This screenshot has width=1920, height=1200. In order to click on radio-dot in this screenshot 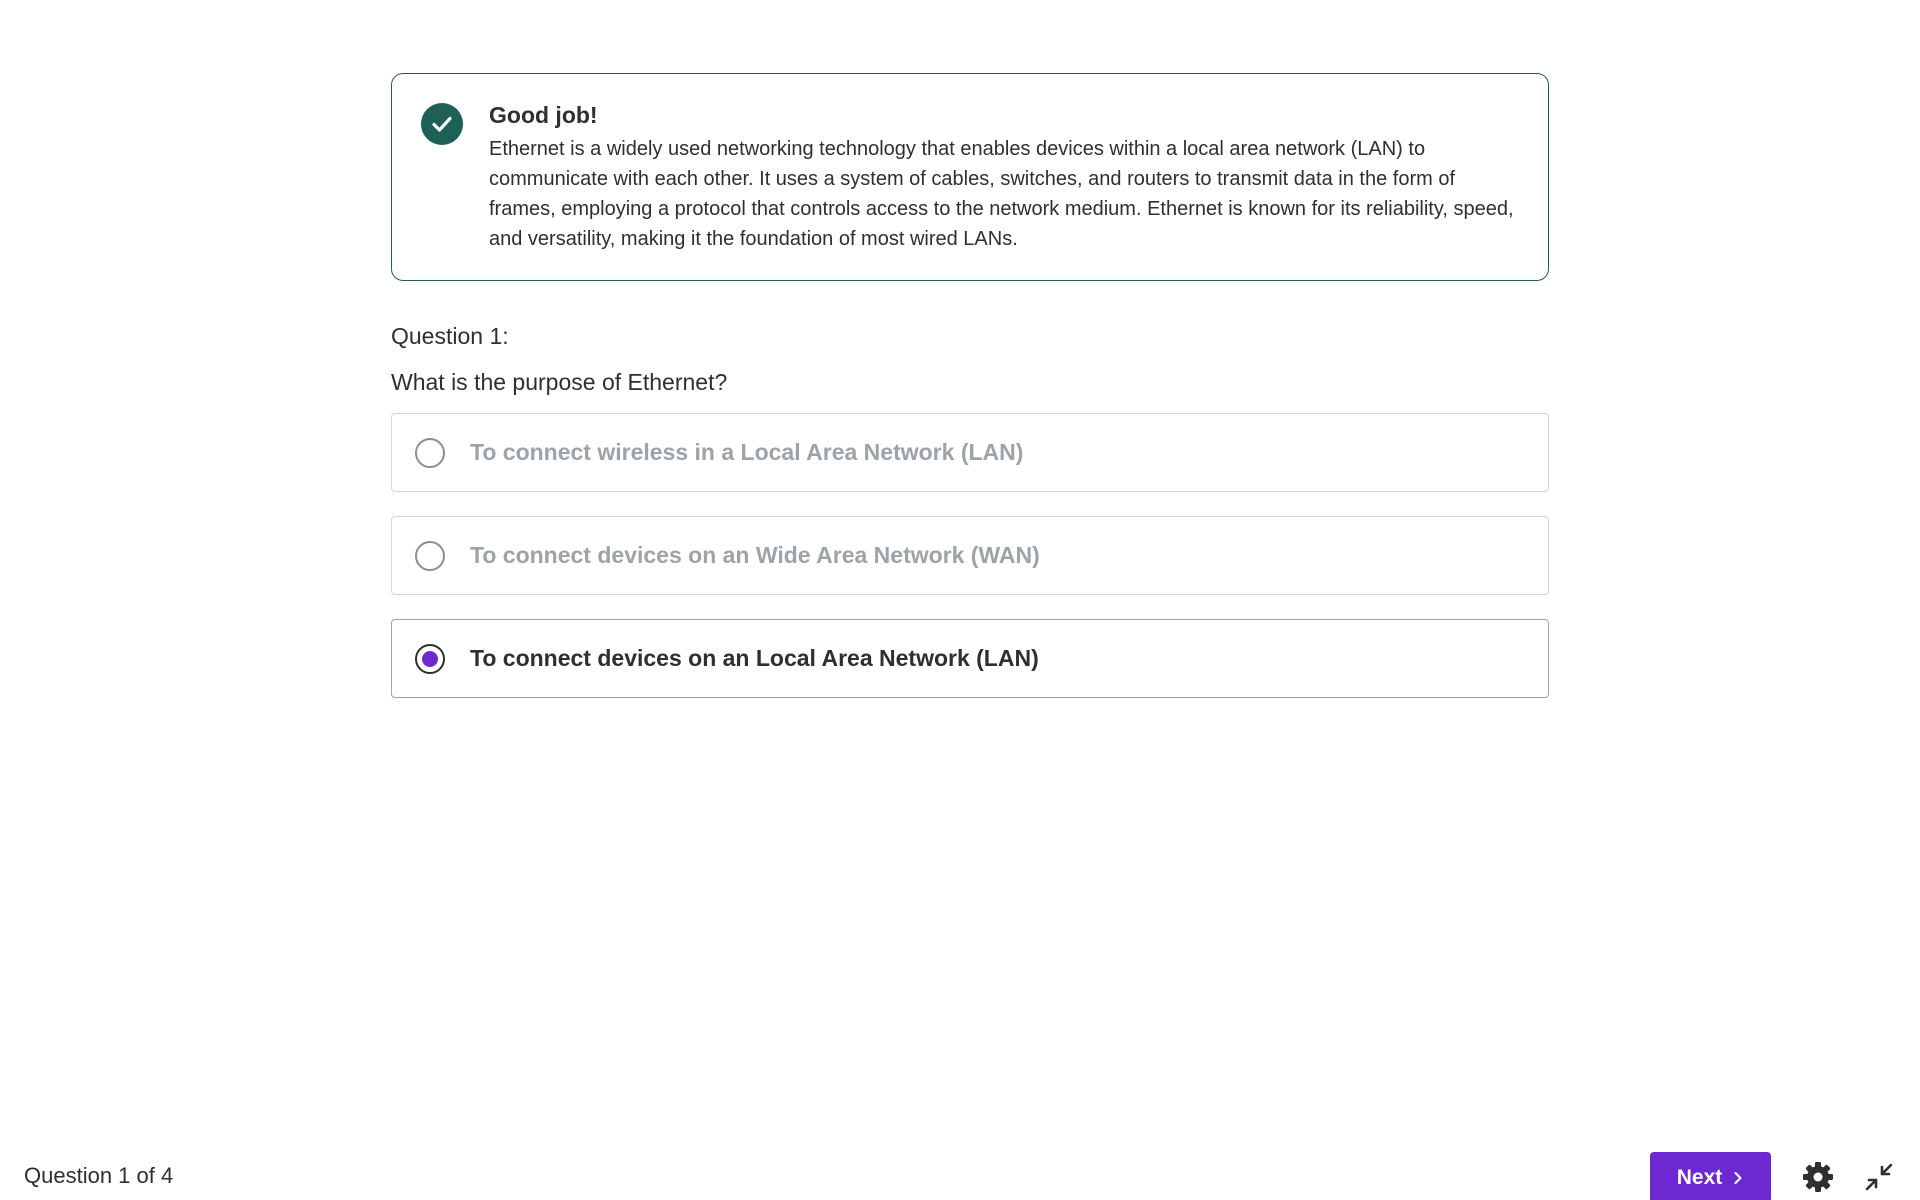, I will do `click(430, 658)`.